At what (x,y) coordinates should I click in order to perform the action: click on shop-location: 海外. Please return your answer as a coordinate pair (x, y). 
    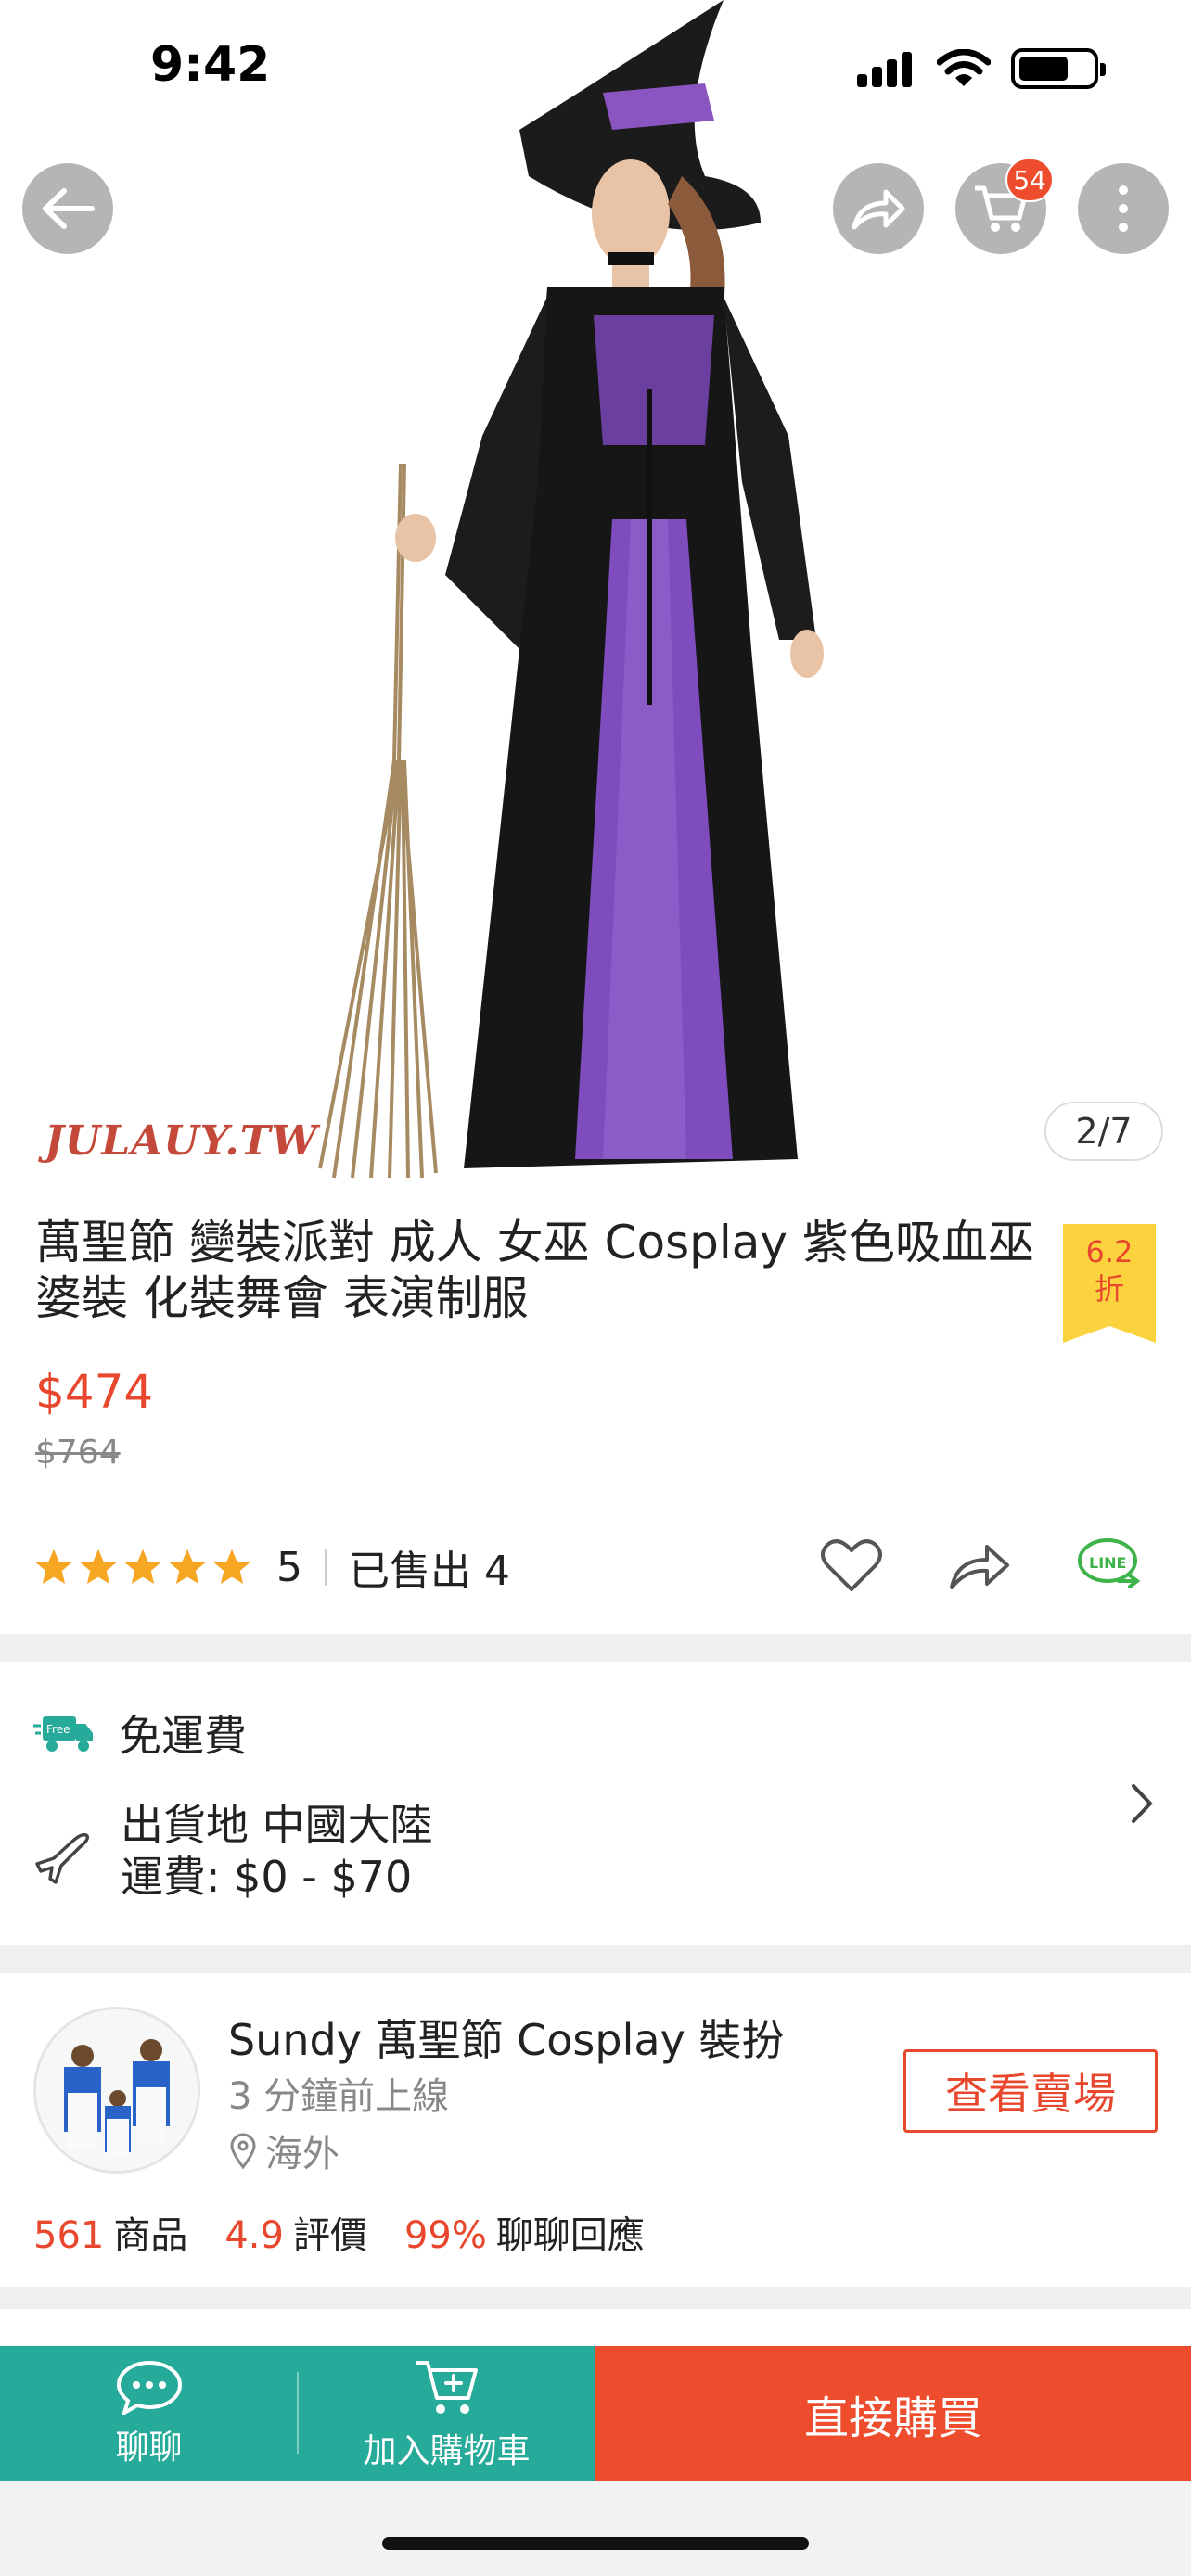
    Looking at the image, I should click on (283, 2150).